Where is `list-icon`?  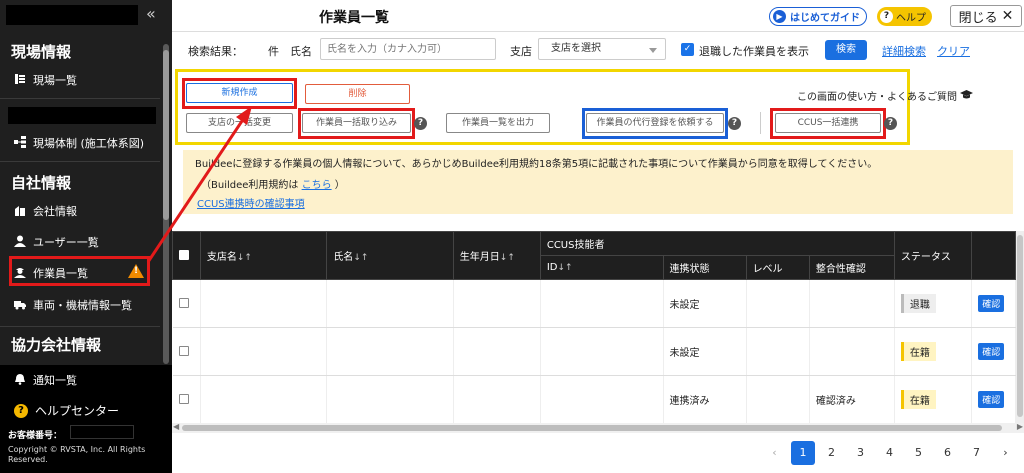
list-icon is located at coordinates (20, 80).